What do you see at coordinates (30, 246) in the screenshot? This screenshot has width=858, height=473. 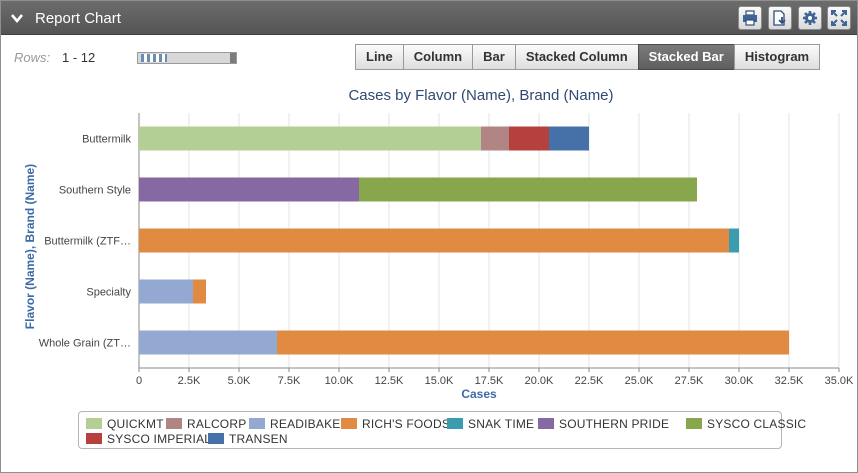 I see `y-axis-title: Flavor (Name), Brand (Name)` at bounding box center [30, 246].